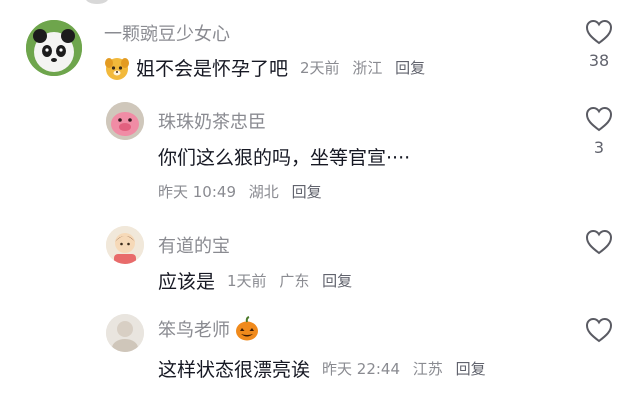  I want to click on comment-text-row: 姐不会是怀孕了吧 2天前 浙江 回复, so click(268, 67).